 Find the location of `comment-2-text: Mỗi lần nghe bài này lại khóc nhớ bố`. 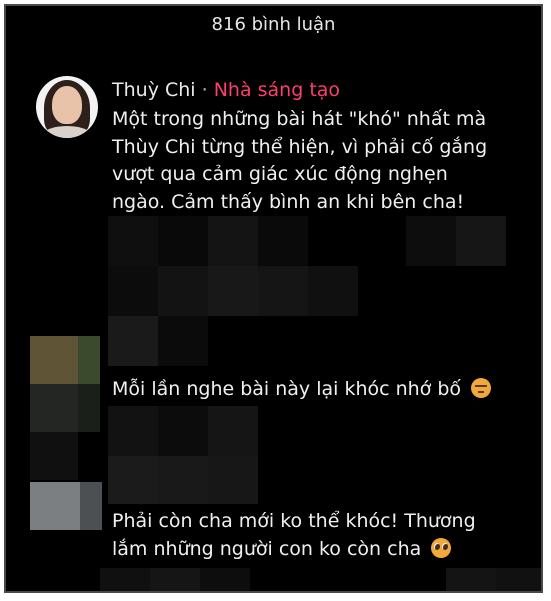

comment-2-text: Mỗi lần nghe bài này lại khóc nhớ bố is located at coordinates (287, 389).